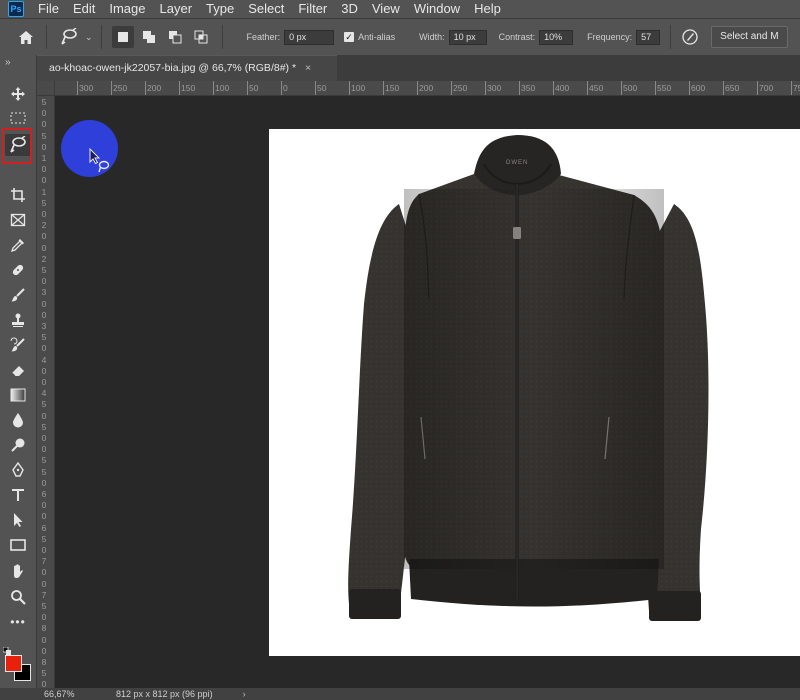  Describe the element at coordinates (76, 37) in the screenshot. I see `tool-preset-picker: ⌄` at that location.